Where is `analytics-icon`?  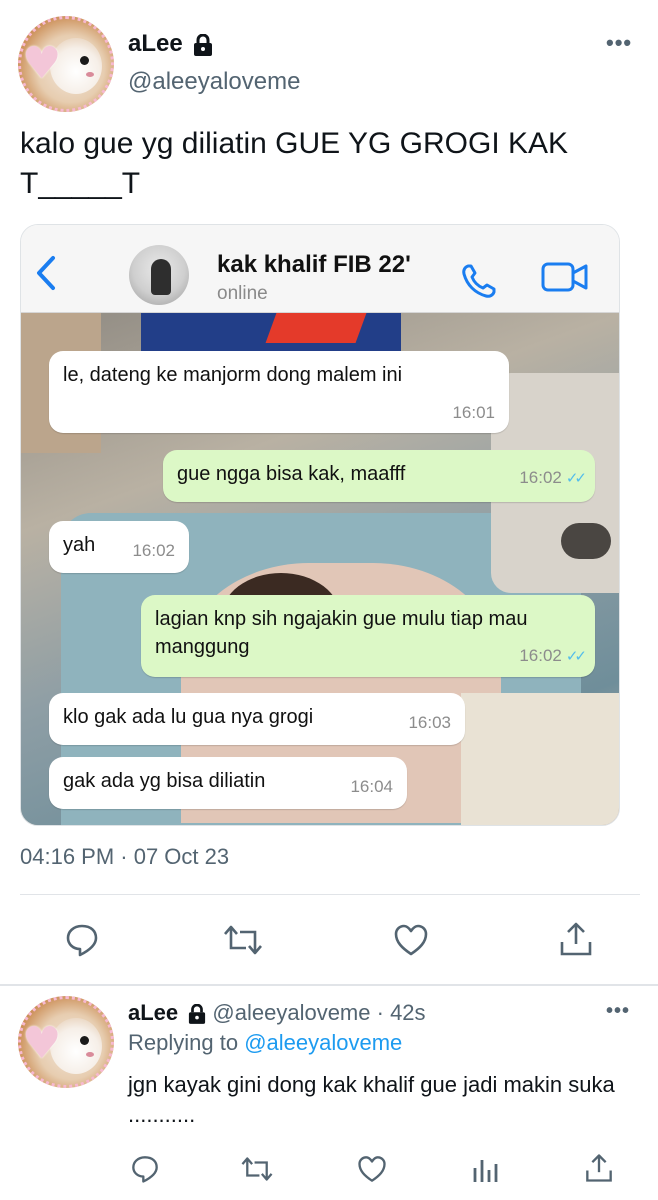 analytics-icon is located at coordinates (485, 1169).